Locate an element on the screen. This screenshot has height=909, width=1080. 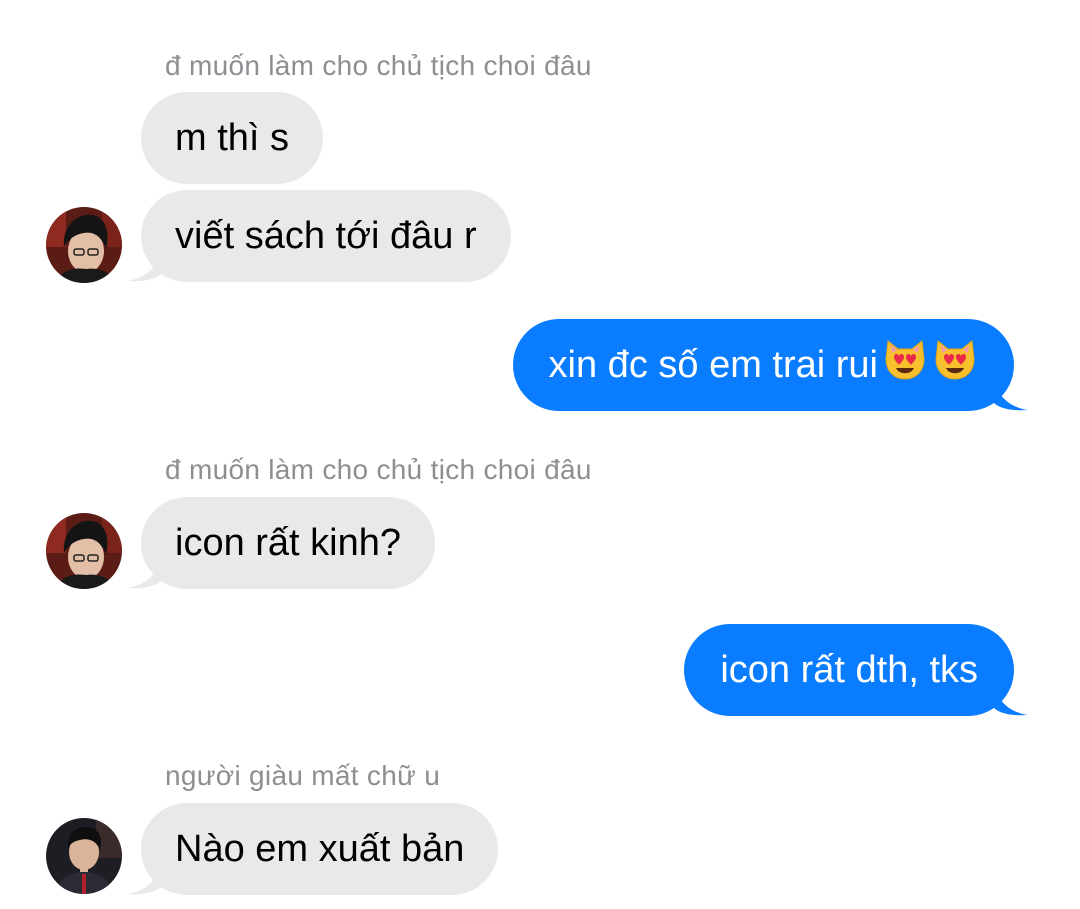
outgoing-message-bubble: xin đc số em trai rui is located at coordinates (770, 365).